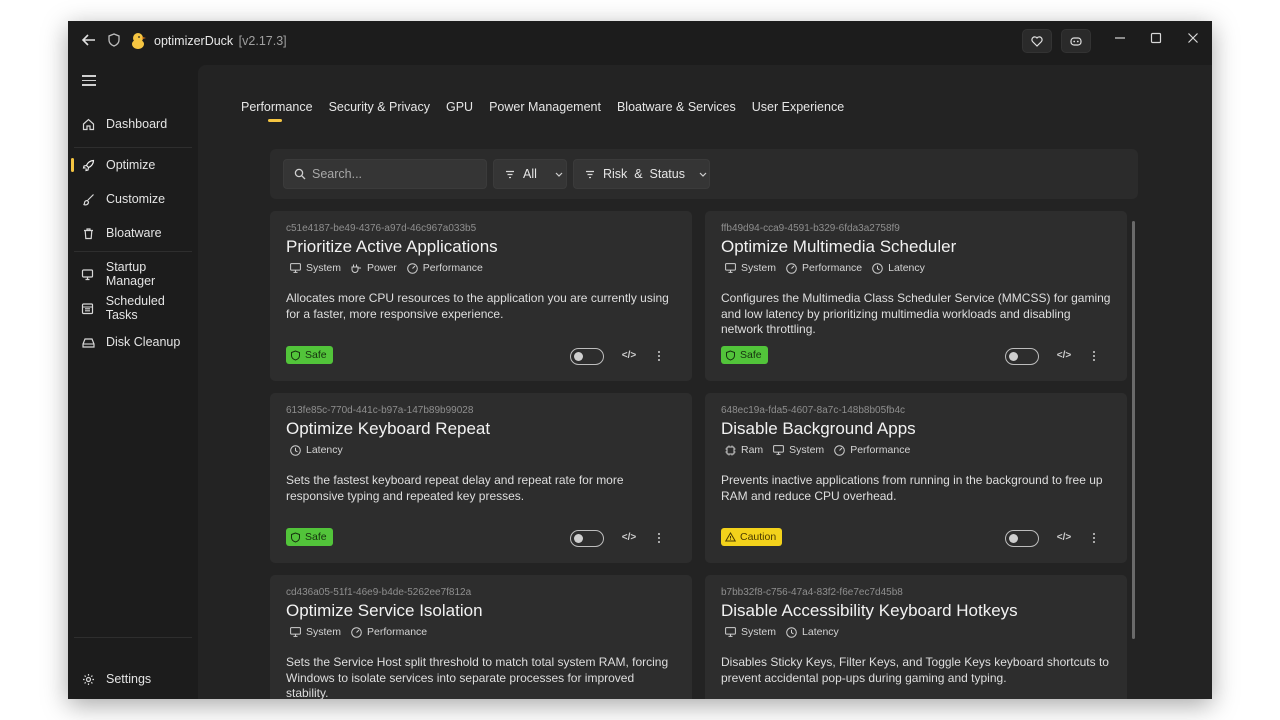 This screenshot has width=1280, height=720. What do you see at coordinates (316, 355) in the screenshot?
I see `risk-label: Safe` at bounding box center [316, 355].